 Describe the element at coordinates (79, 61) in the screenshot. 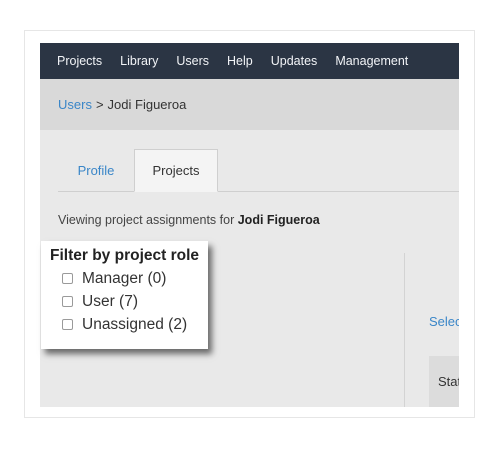

I see `nav-projects: Projects` at that location.